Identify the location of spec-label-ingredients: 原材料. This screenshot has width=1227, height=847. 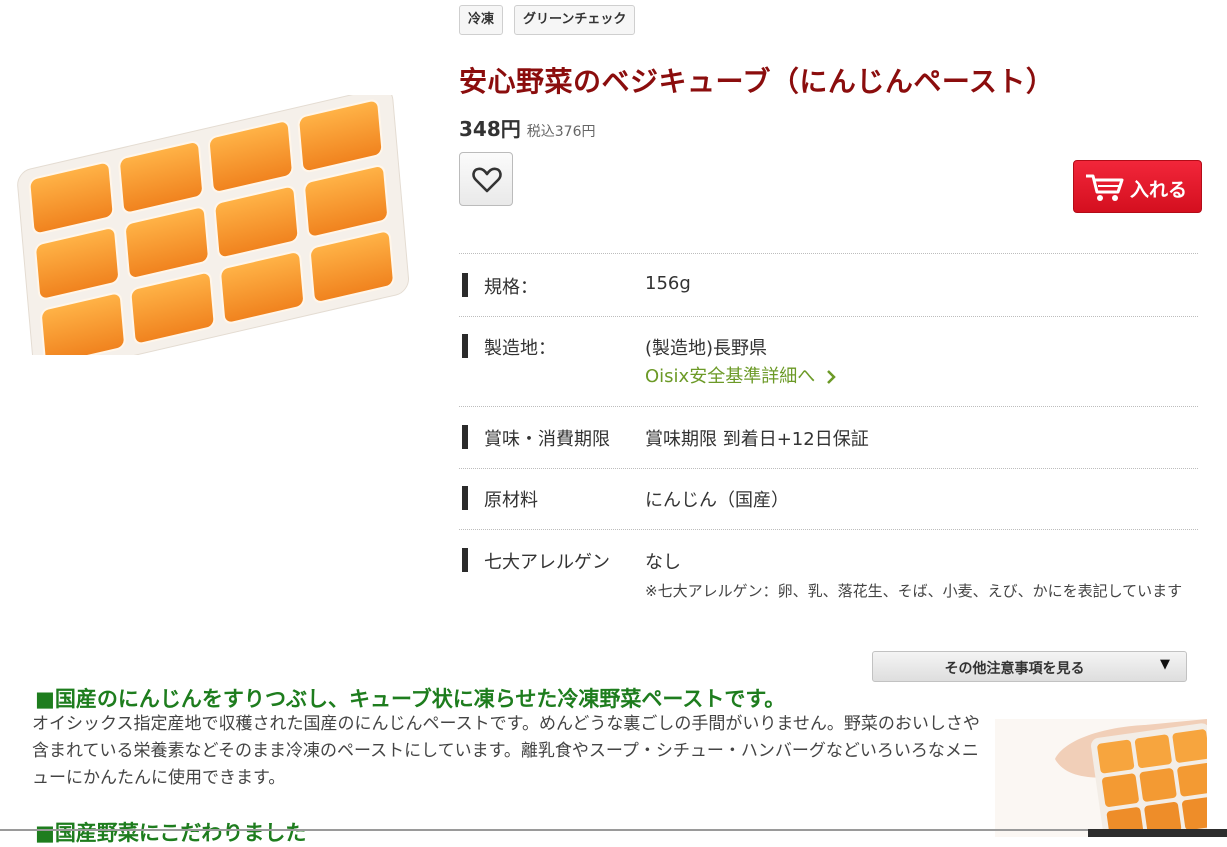
(511, 500).